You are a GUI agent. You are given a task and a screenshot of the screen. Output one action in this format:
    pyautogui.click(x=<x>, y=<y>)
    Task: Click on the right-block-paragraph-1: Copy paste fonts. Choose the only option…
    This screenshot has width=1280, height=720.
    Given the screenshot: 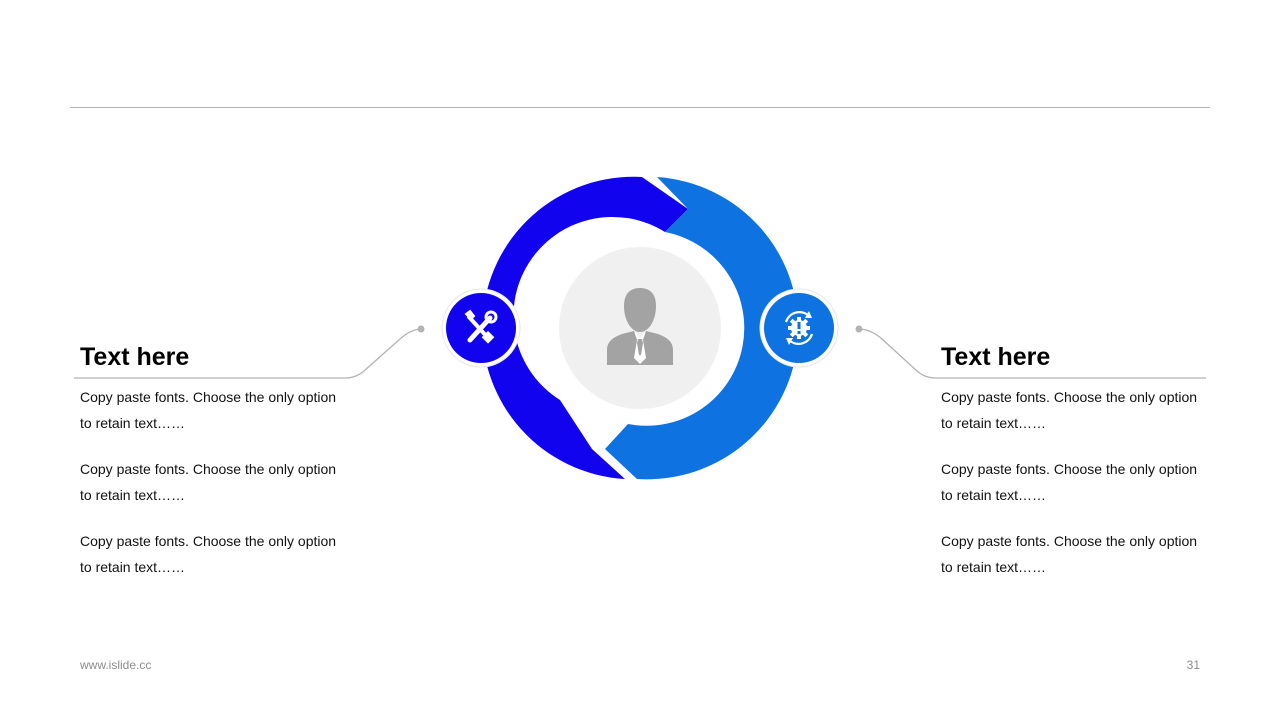 What is the action you would take?
    pyautogui.click(x=1069, y=410)
    